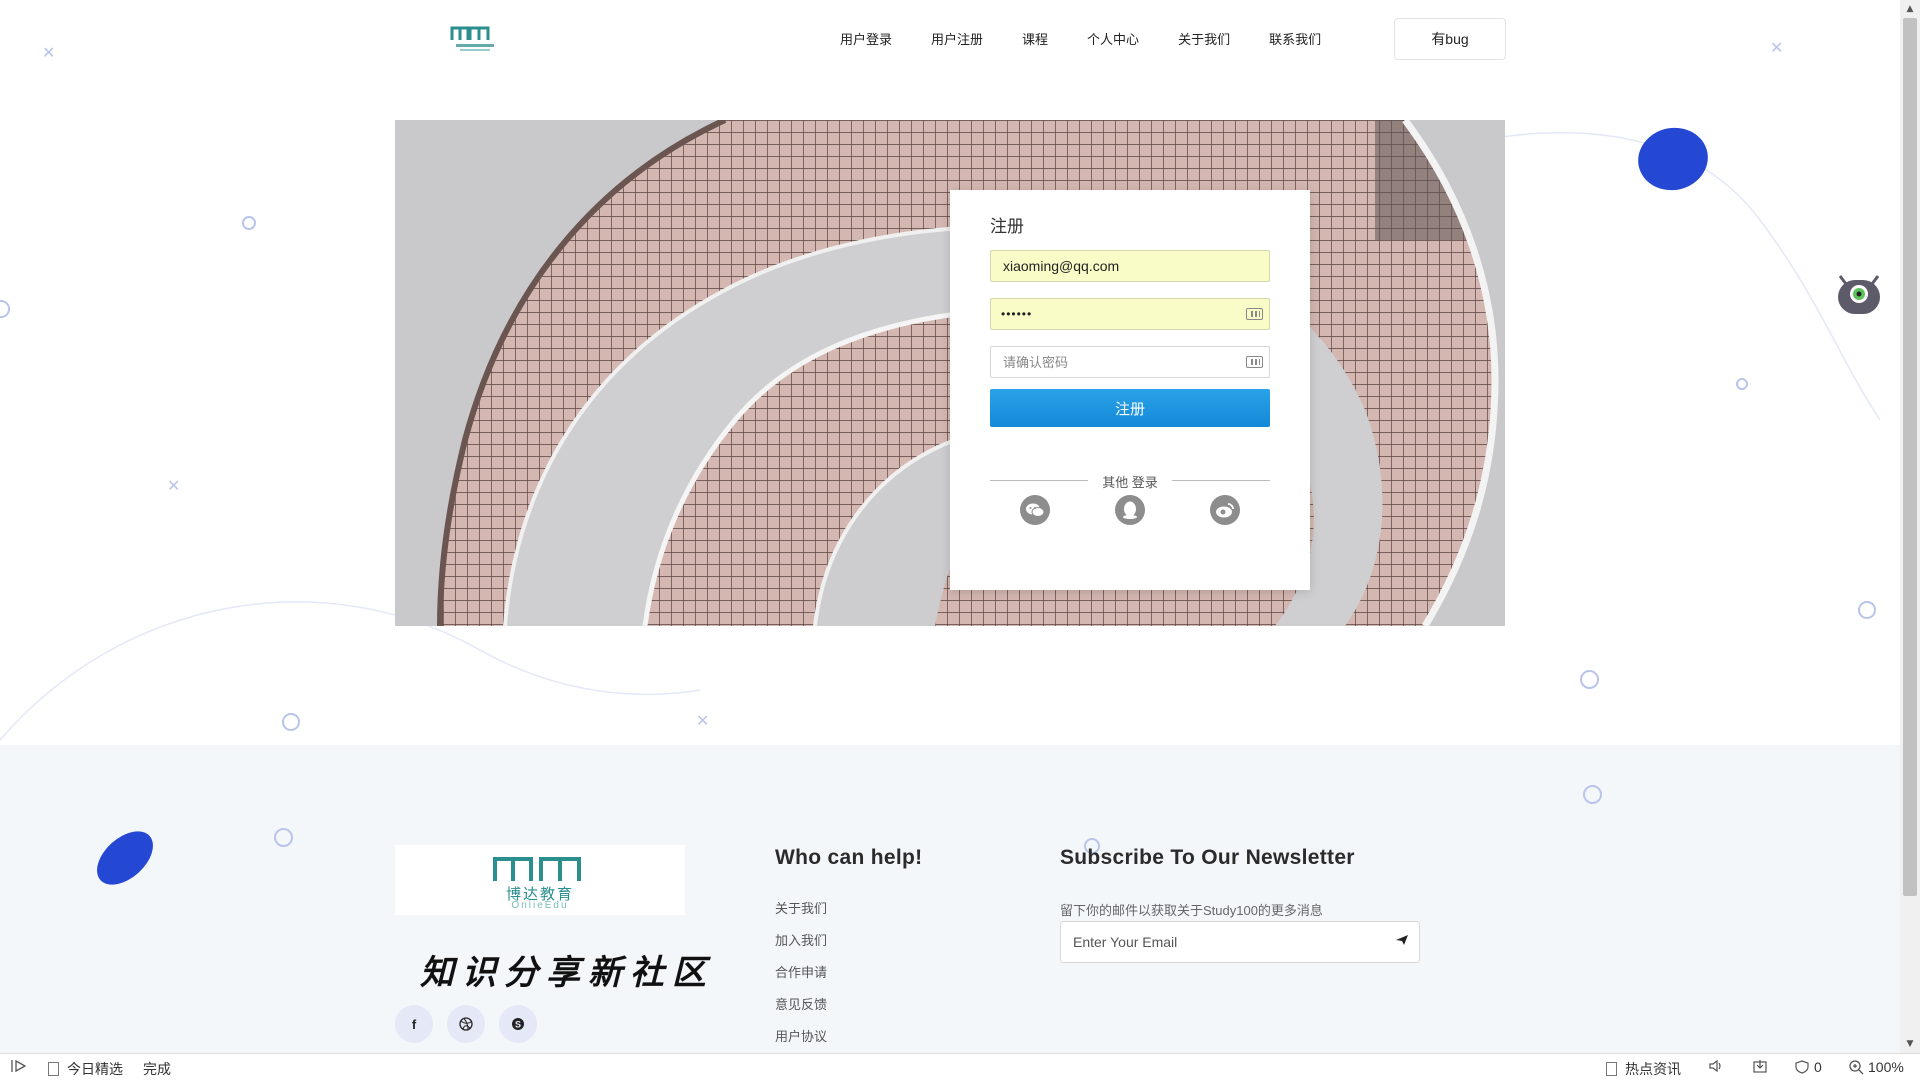  I want to click on zoom-control: 100%, so click(1876, 1067).